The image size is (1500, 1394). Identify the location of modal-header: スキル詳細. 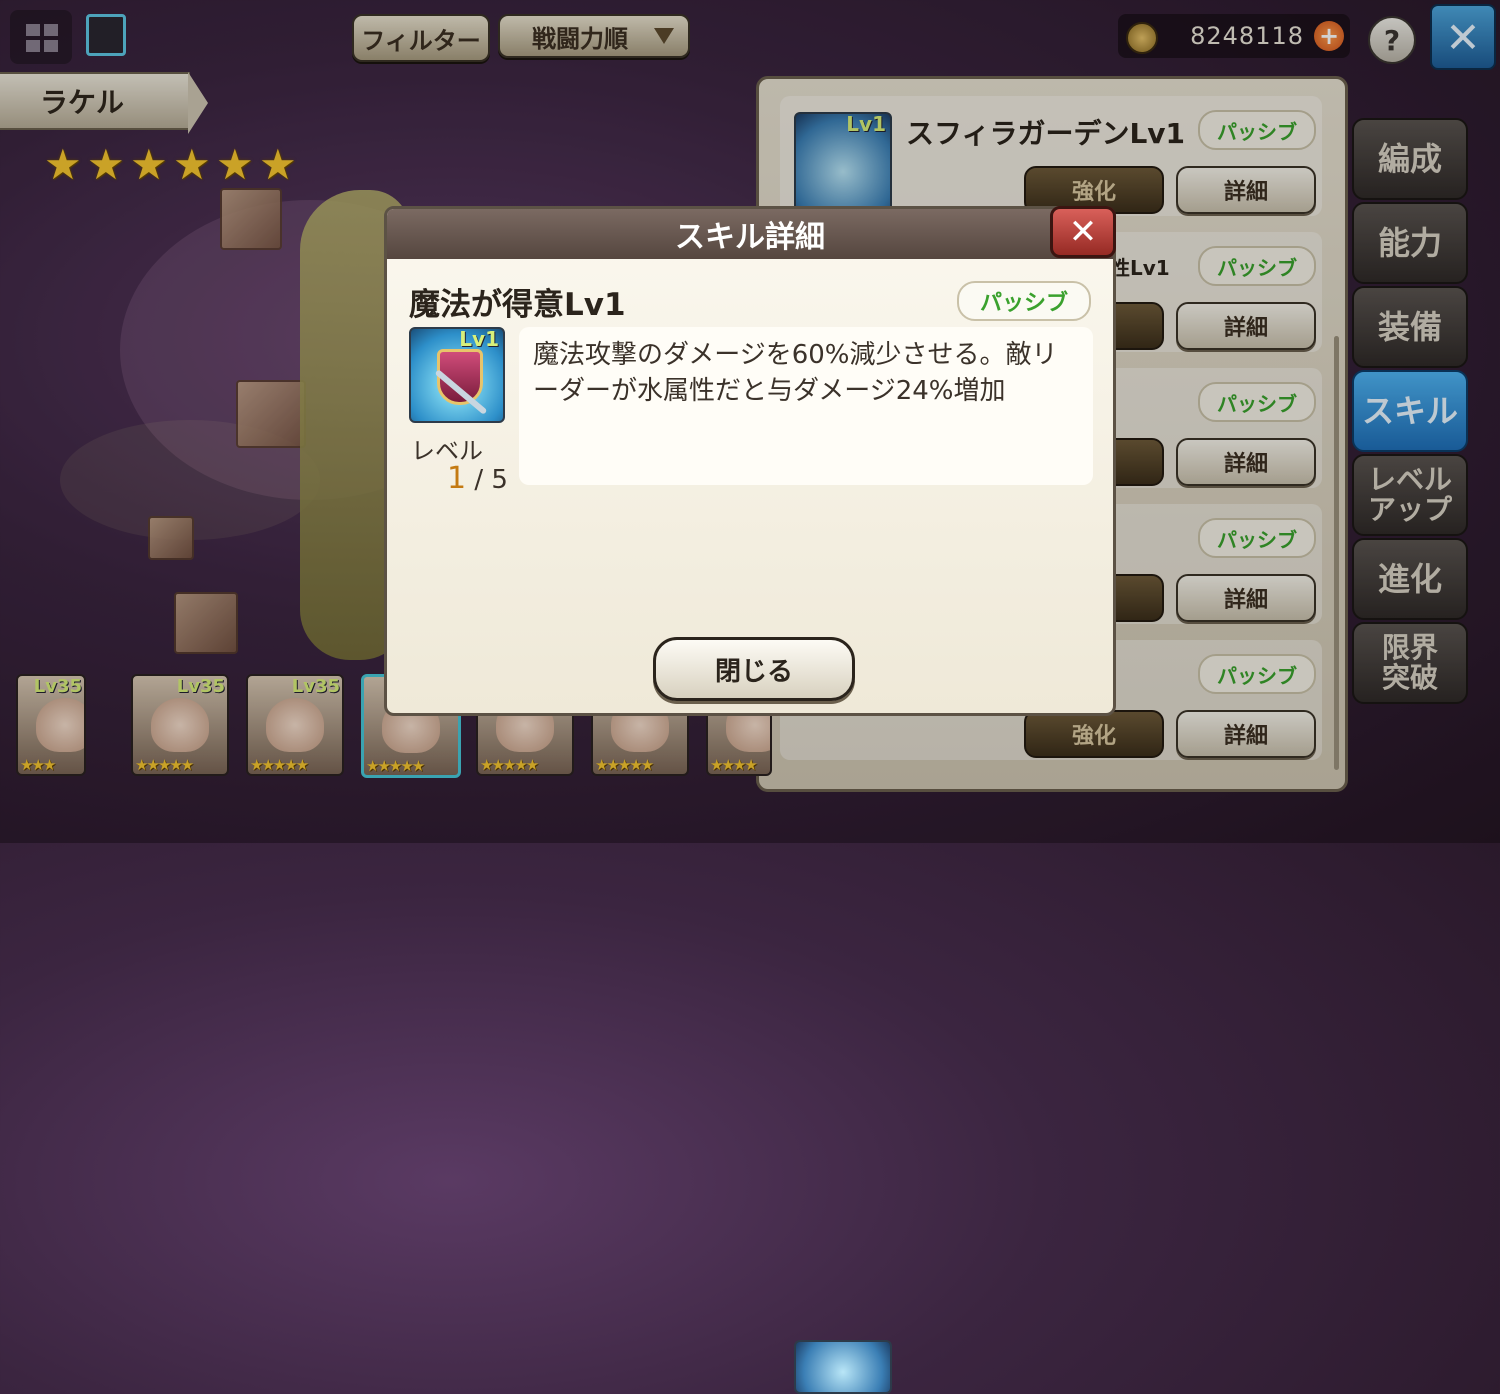
(750, 234).